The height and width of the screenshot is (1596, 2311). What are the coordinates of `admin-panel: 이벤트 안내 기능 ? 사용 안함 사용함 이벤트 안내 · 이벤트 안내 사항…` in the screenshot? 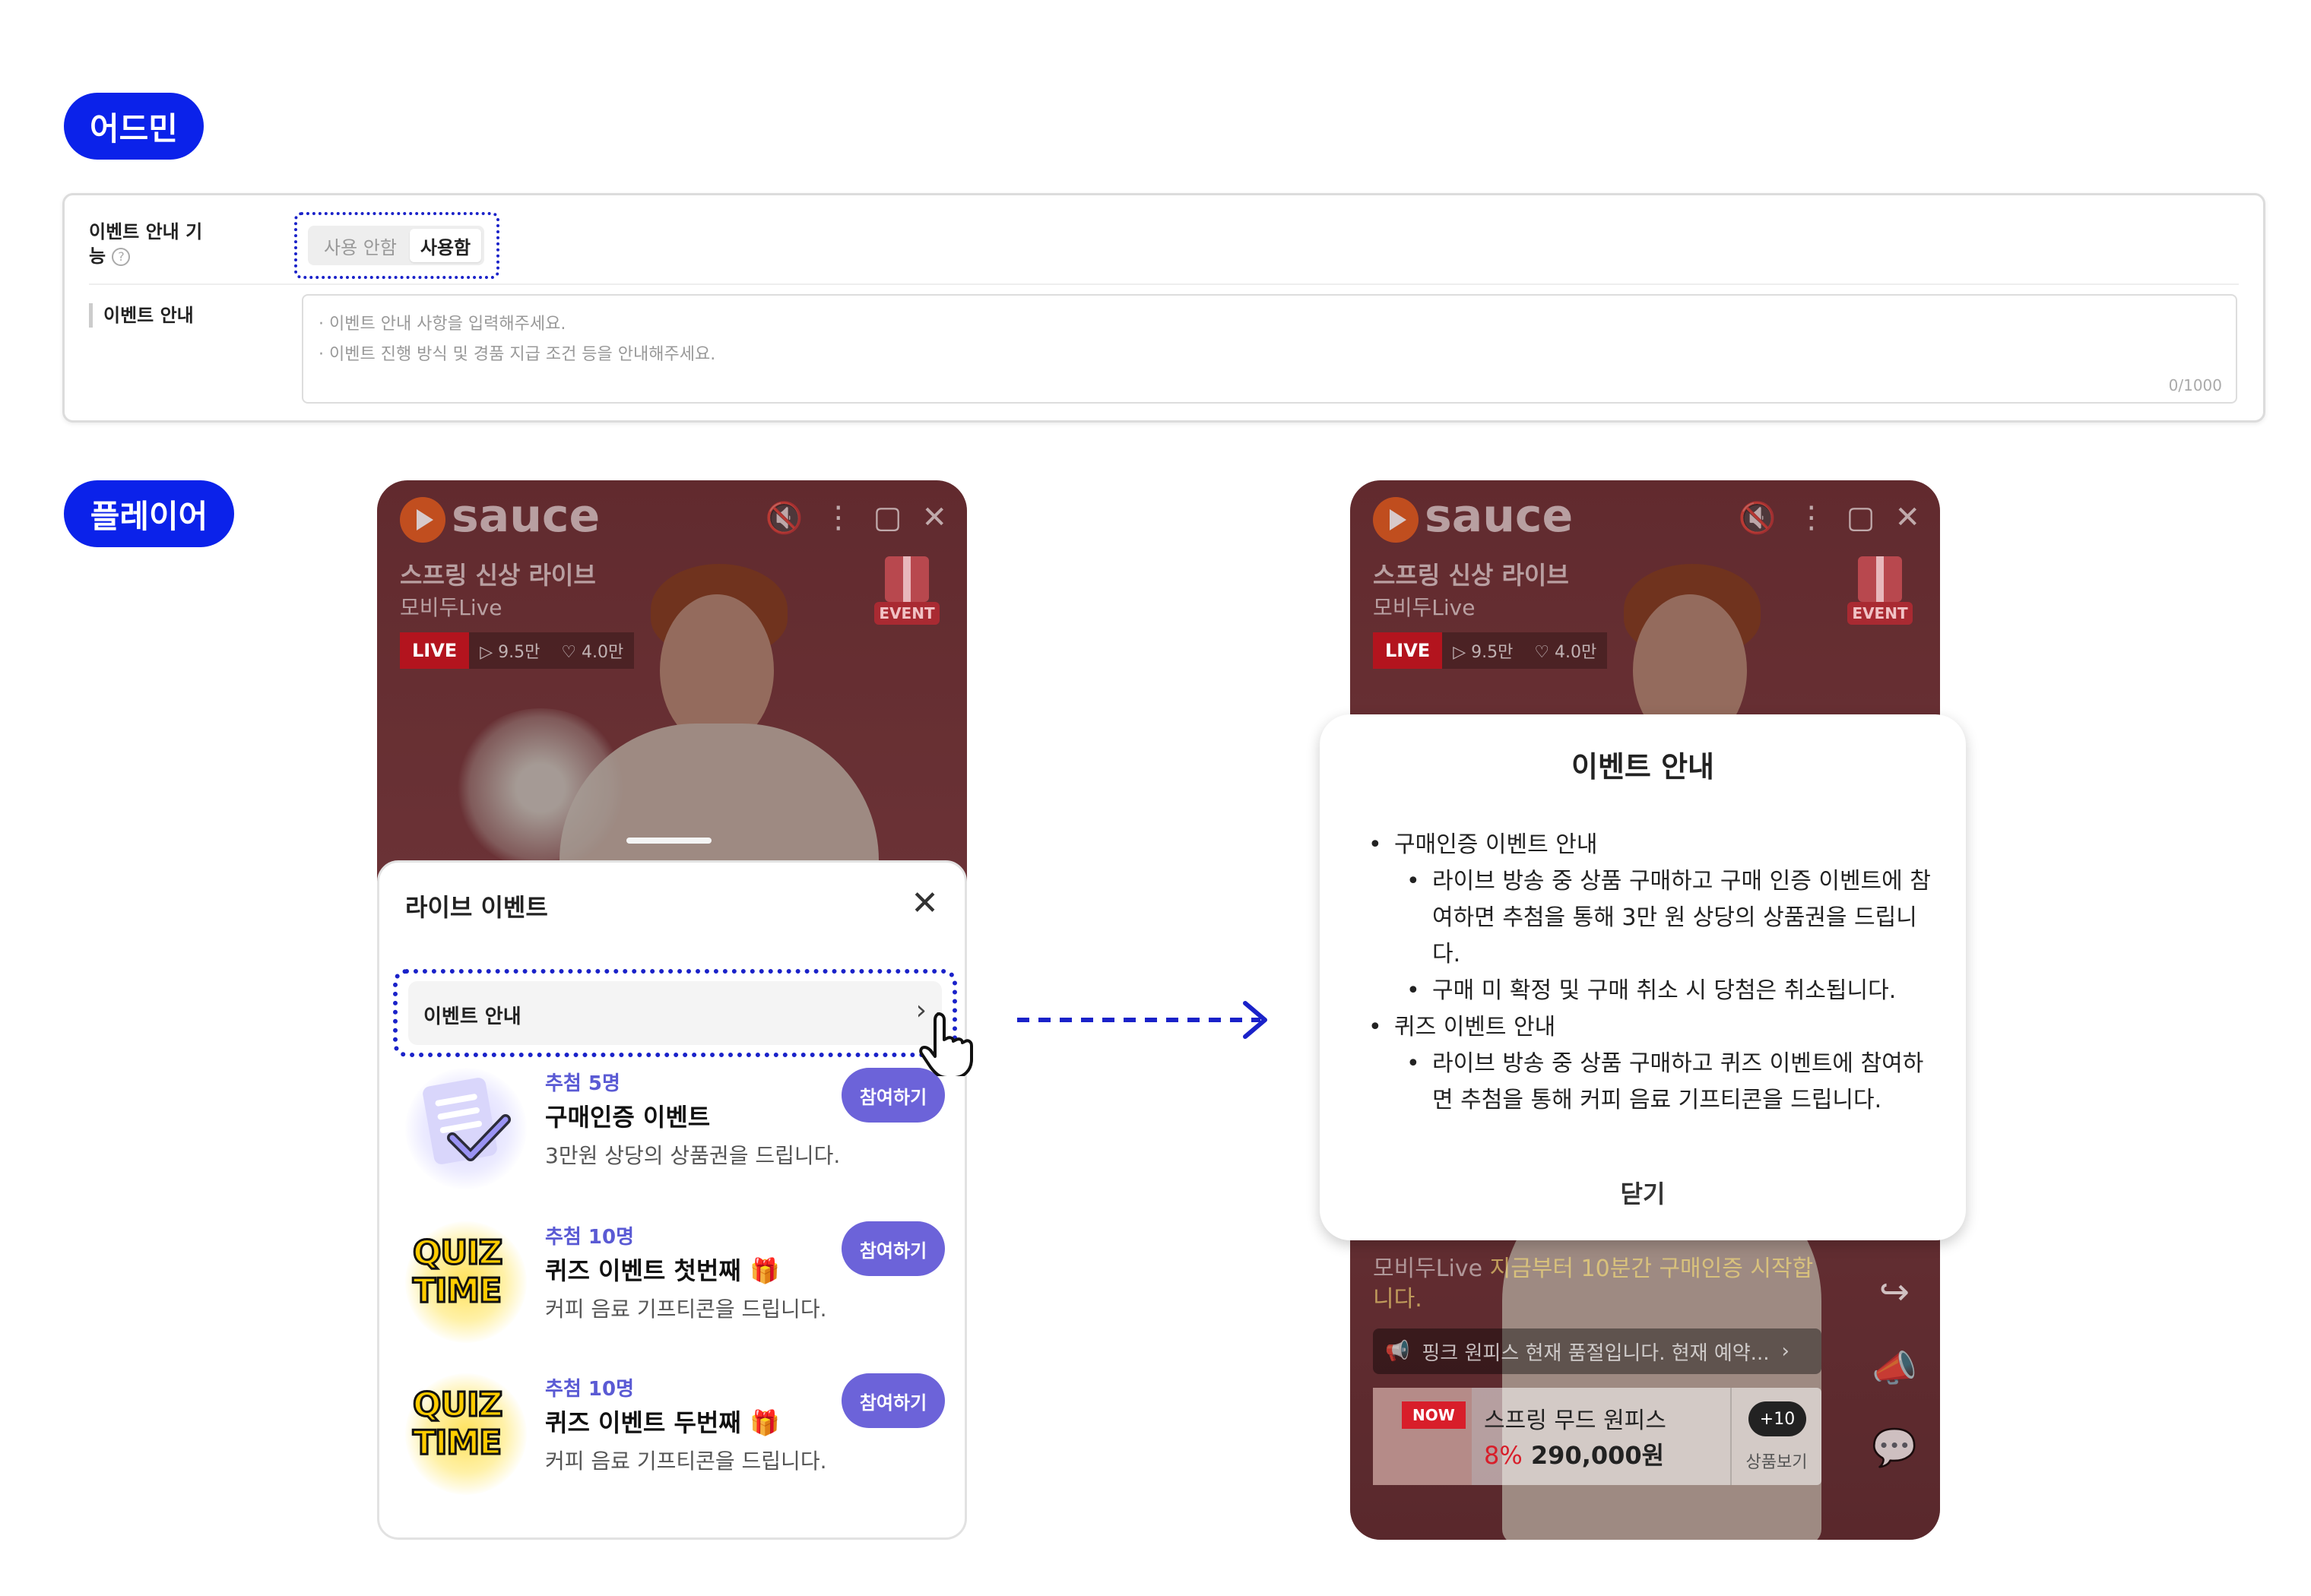 It's located at (1163, 308).